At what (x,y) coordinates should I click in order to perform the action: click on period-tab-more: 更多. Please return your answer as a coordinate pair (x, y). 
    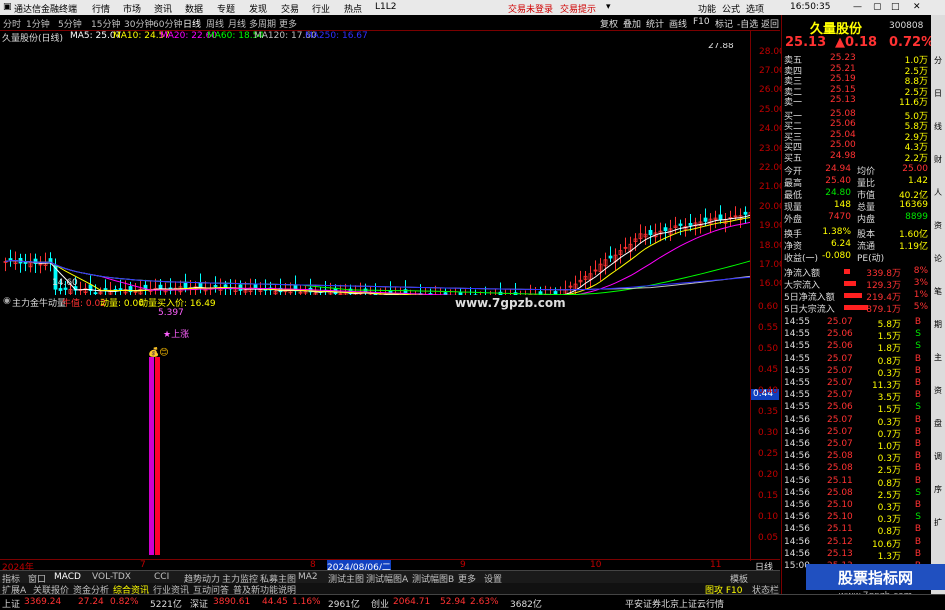
    Looking at the image, I should click on (288, 23).